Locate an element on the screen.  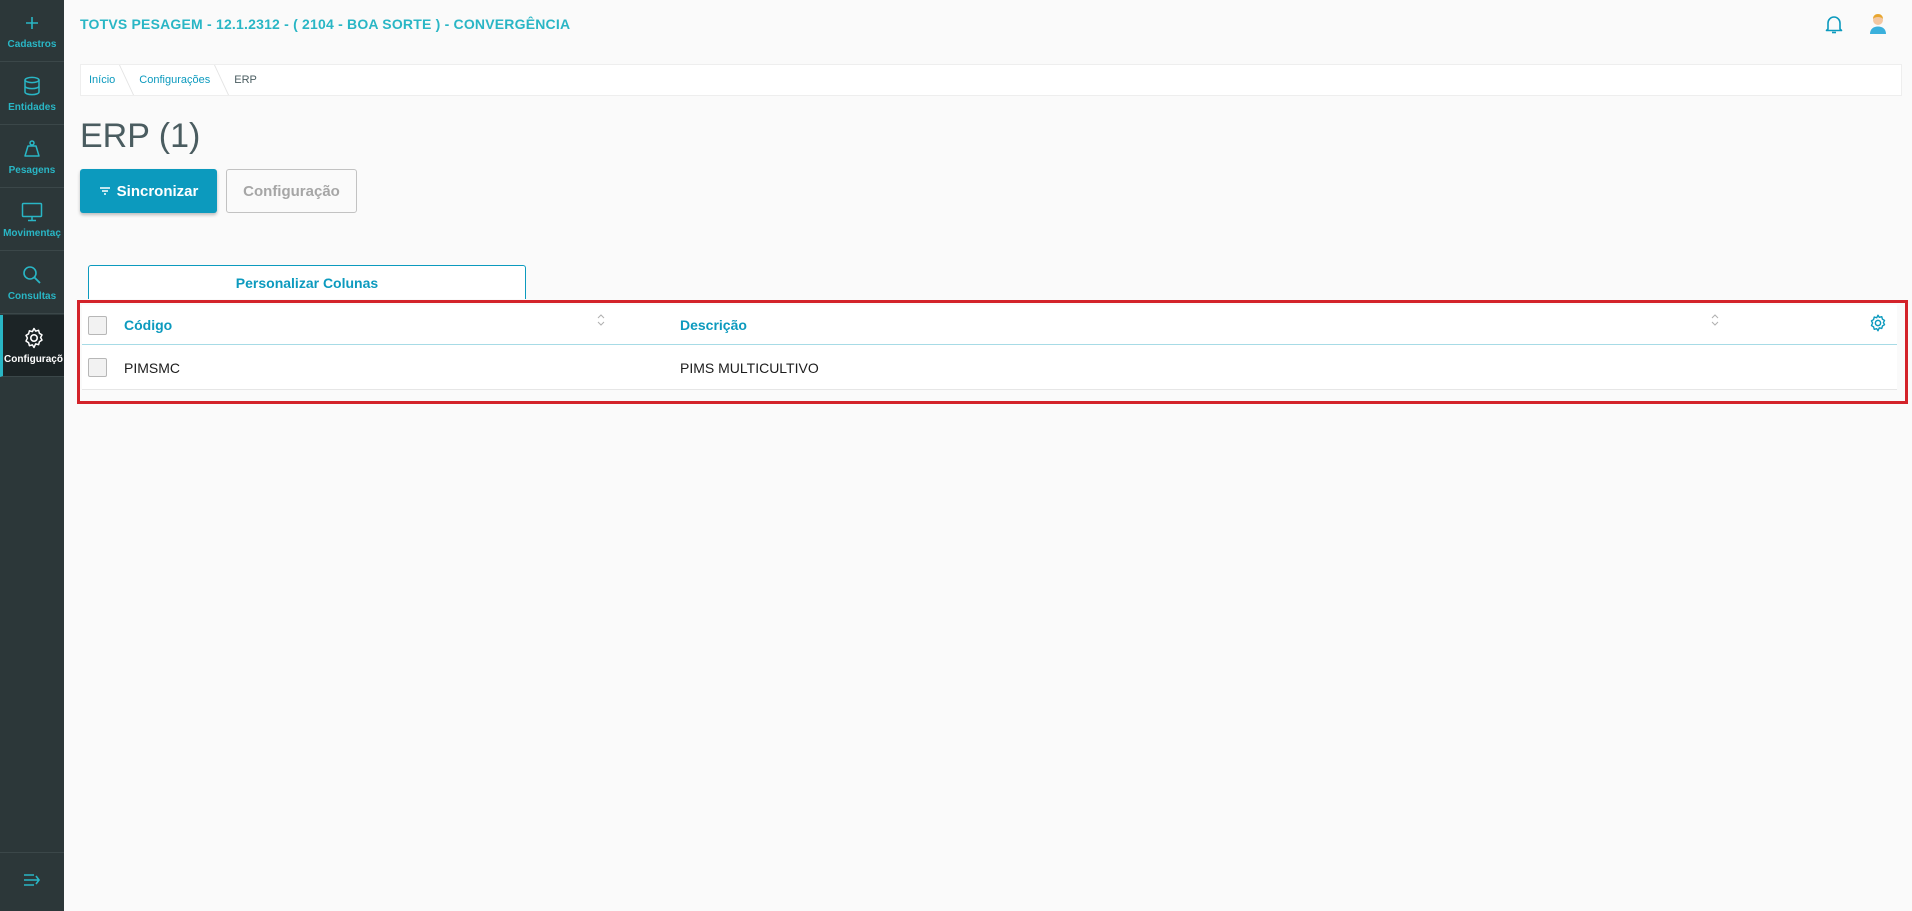
plus-icon is located at coordinates (32, 23).